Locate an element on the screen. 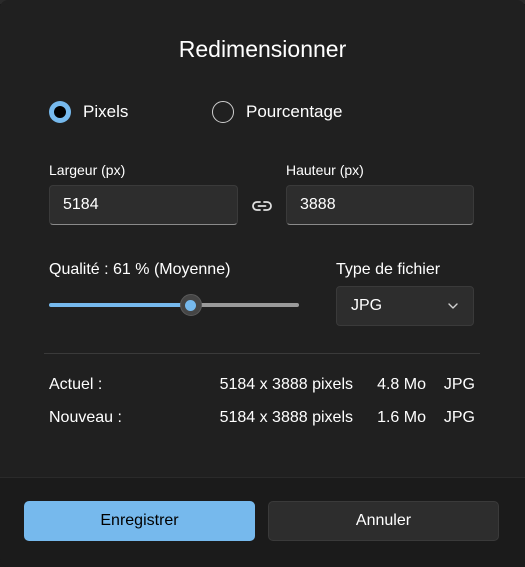  radio-percentage-label: Pourcentage is located at coordinates (294, 111).